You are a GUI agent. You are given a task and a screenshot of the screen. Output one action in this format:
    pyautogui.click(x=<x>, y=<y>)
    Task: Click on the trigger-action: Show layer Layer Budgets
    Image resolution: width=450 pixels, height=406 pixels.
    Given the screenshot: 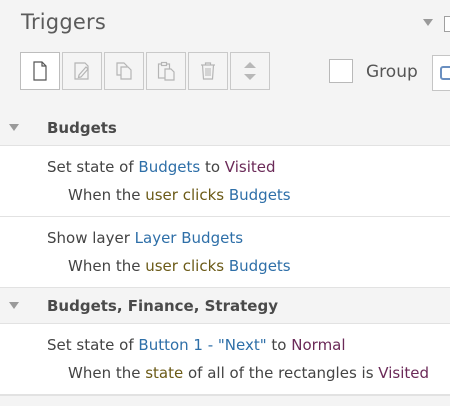 What is the action you would take?
    pyautogui.click(x=145, y=238)
    